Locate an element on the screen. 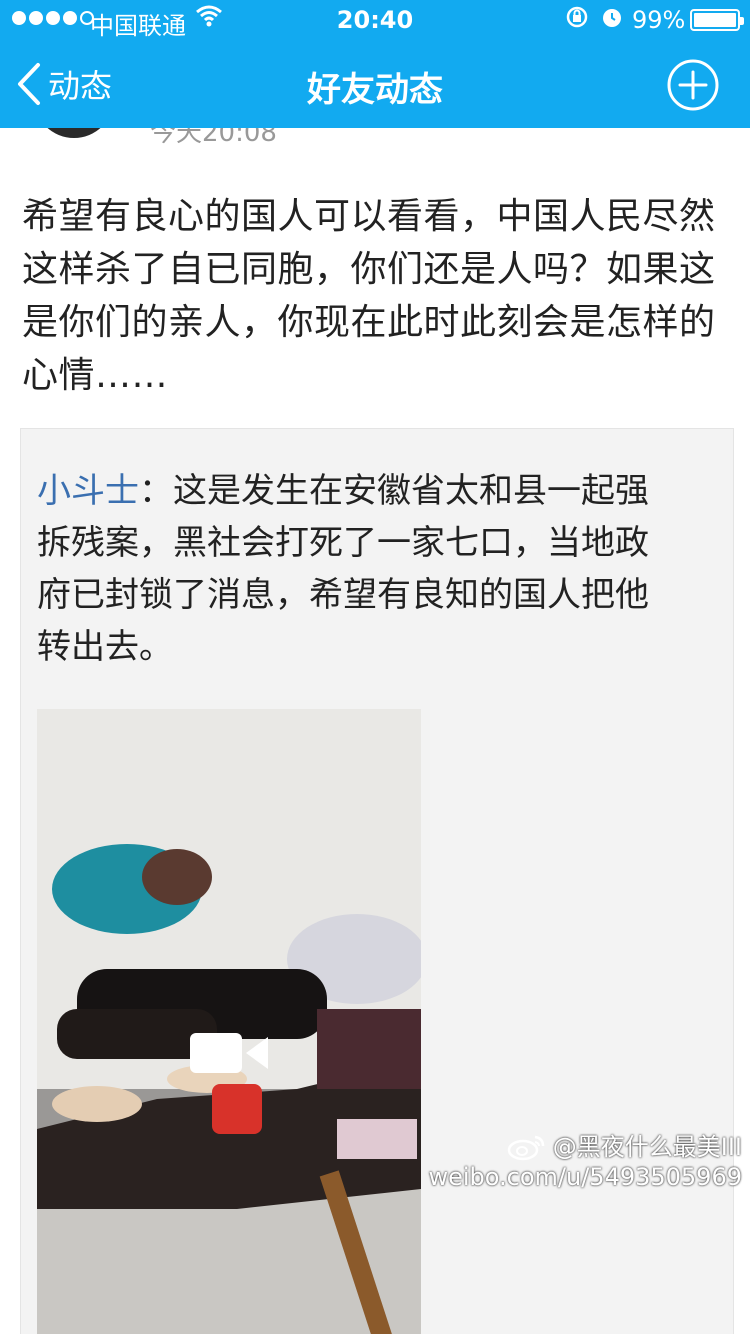  watermark-url: weibo.com/u/5493505969 is located at coordinates (585, 1177).